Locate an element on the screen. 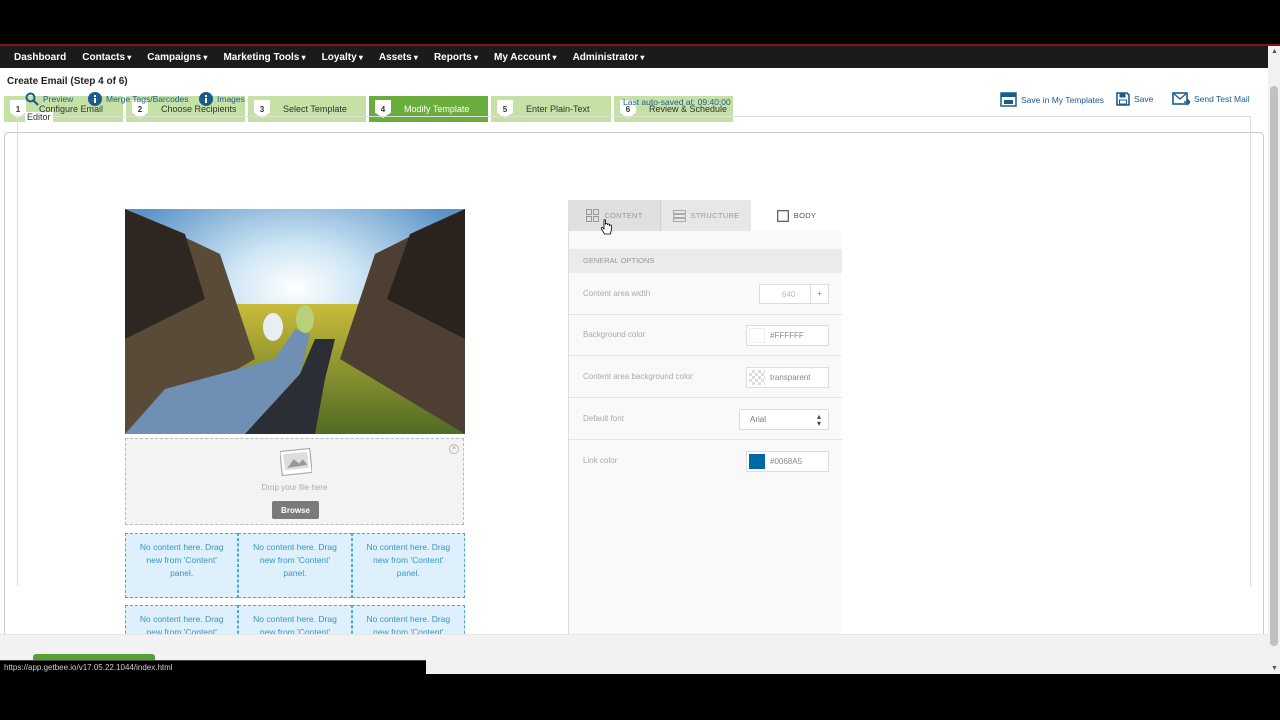 The image size is (1280, 720). nav-my-account: My Account is located at coordinates (525, 57).